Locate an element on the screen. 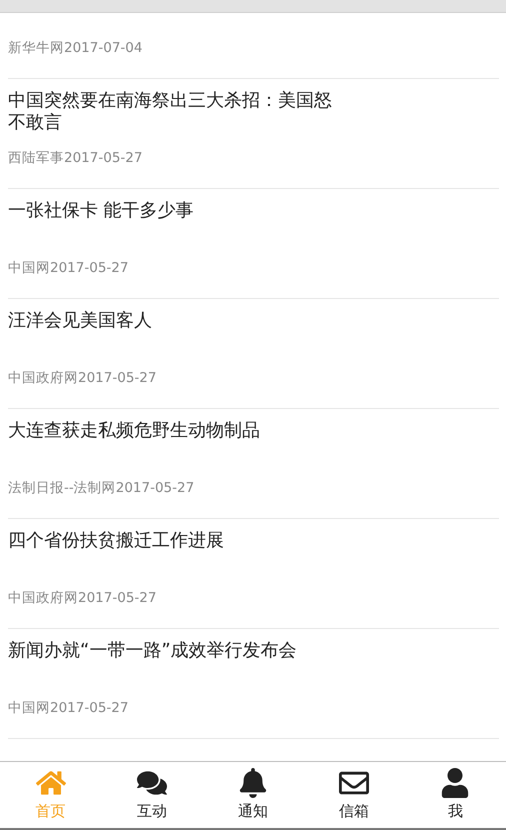  person-icon is located at coordinates (455, 783).